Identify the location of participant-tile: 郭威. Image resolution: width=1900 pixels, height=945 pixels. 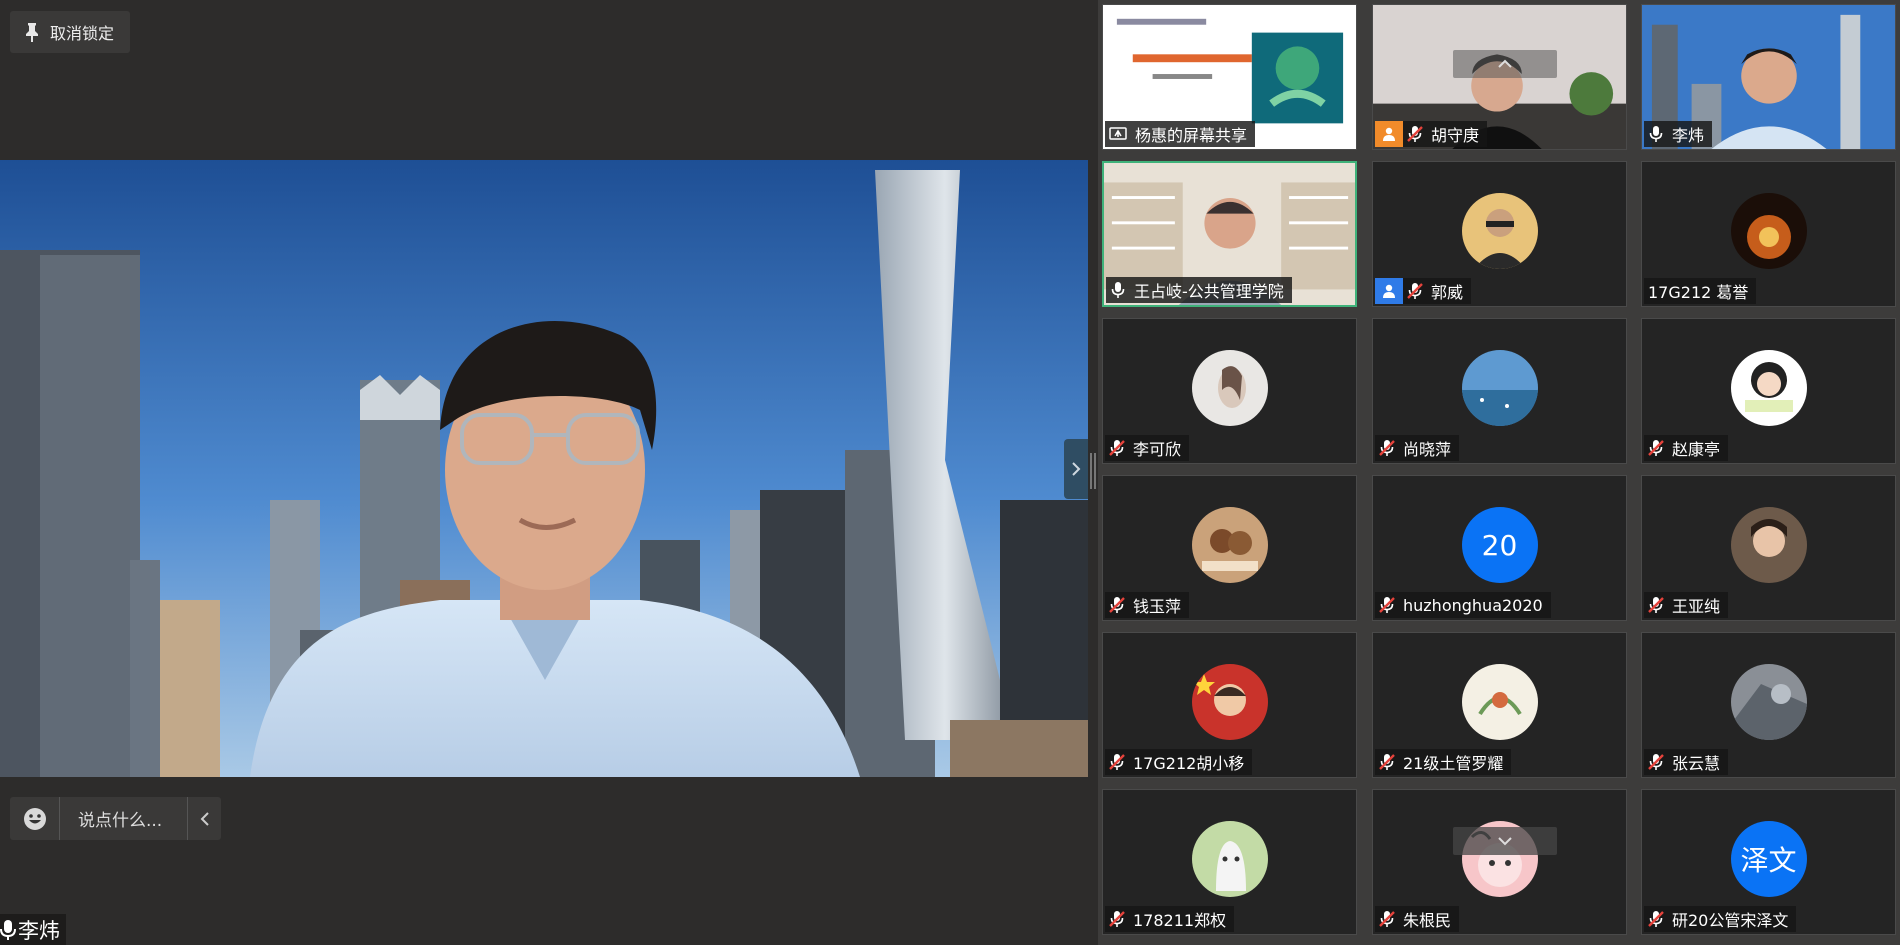
(1499, 234).